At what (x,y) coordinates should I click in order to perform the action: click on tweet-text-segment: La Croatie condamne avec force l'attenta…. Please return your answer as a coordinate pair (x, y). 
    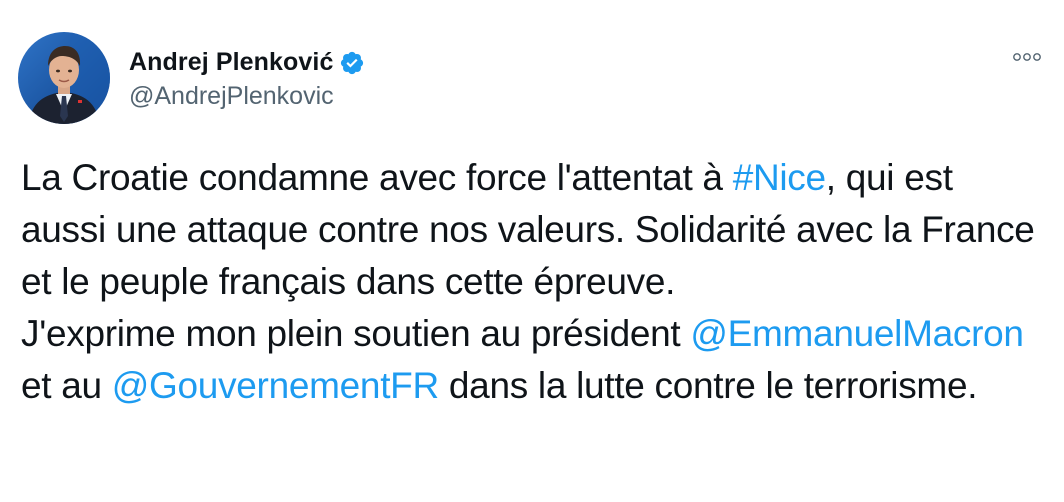
    Looking at the image, I should click on (377, 177).